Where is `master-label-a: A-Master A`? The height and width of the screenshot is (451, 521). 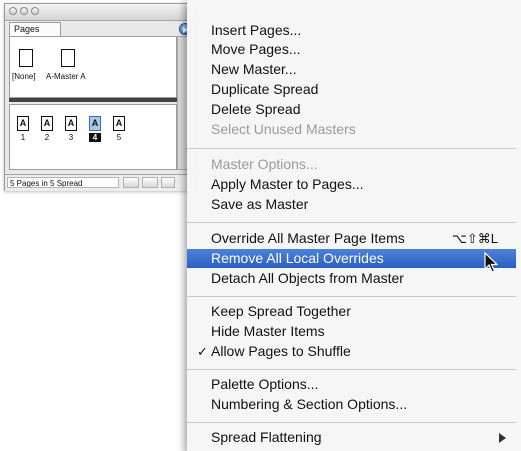
master-label-a: A-Master A is located at coordinates (66, 76).